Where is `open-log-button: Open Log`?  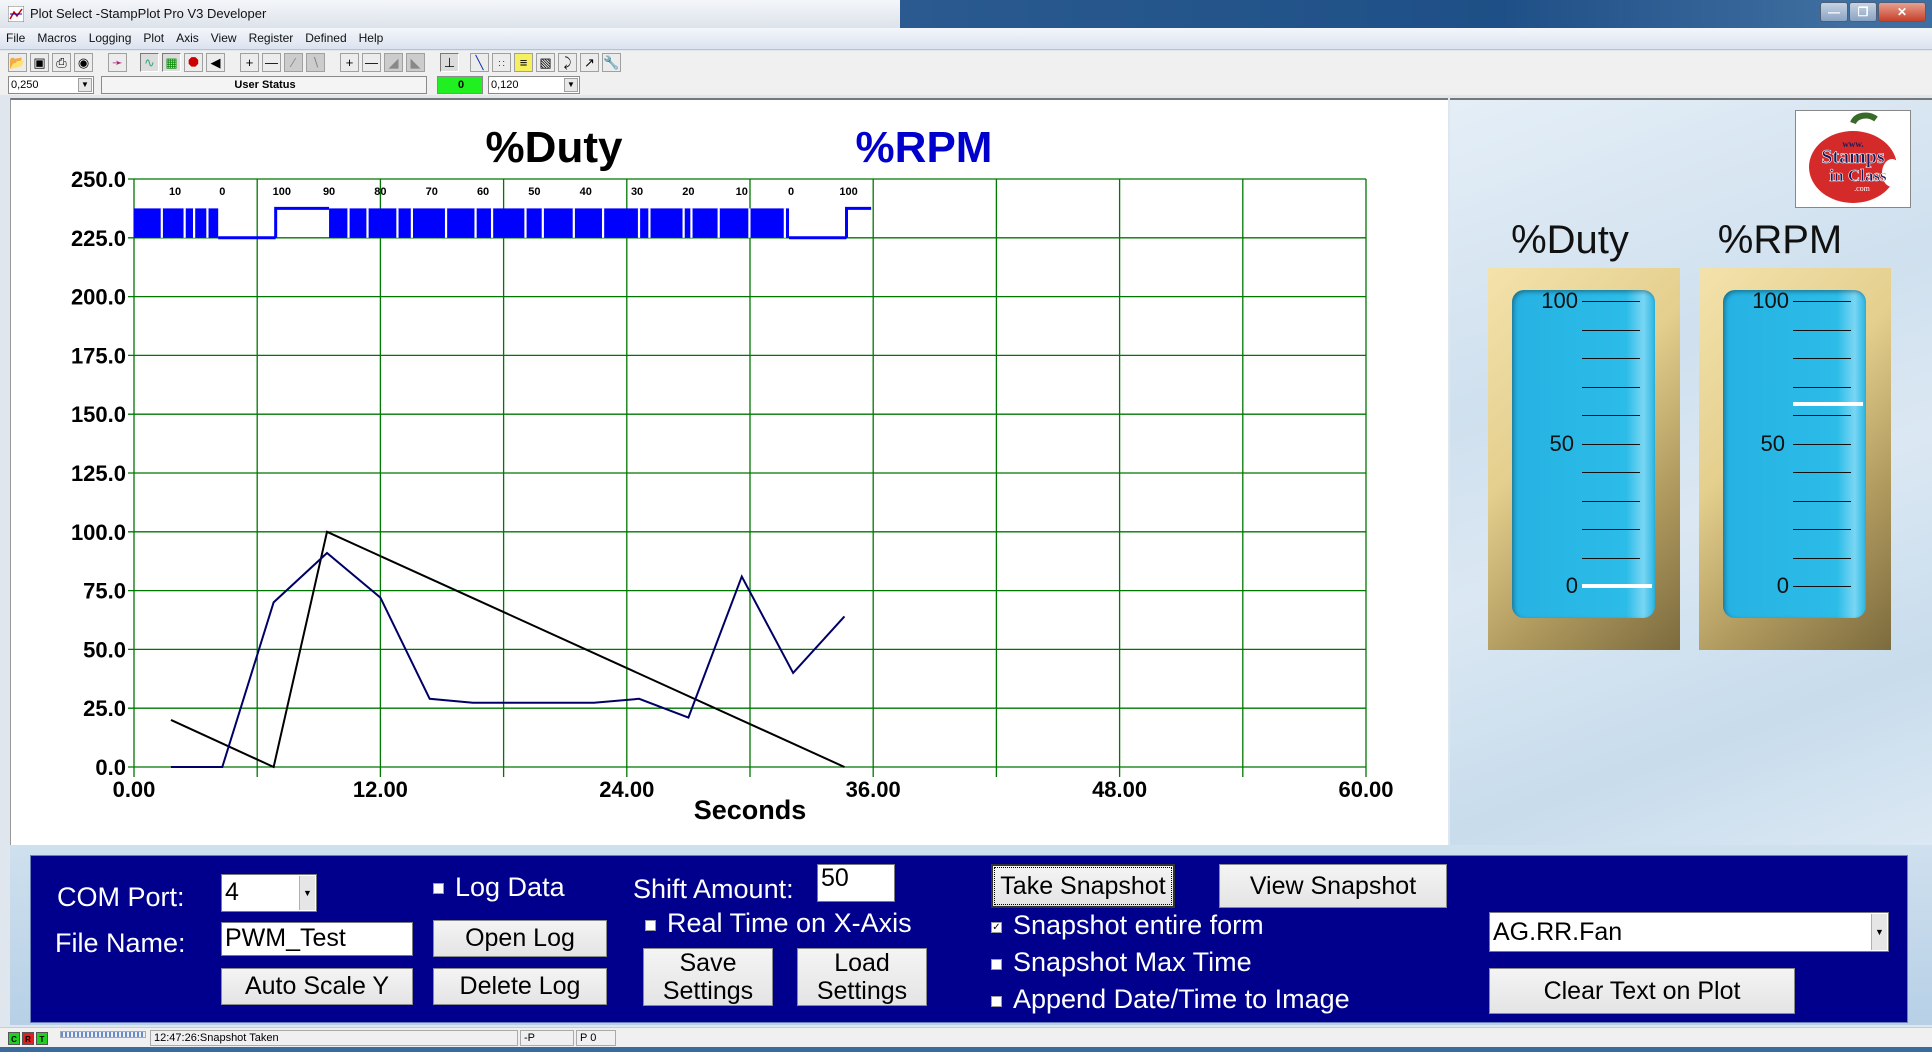
open-log-button: Open Log is located at coordinates (520, 938).